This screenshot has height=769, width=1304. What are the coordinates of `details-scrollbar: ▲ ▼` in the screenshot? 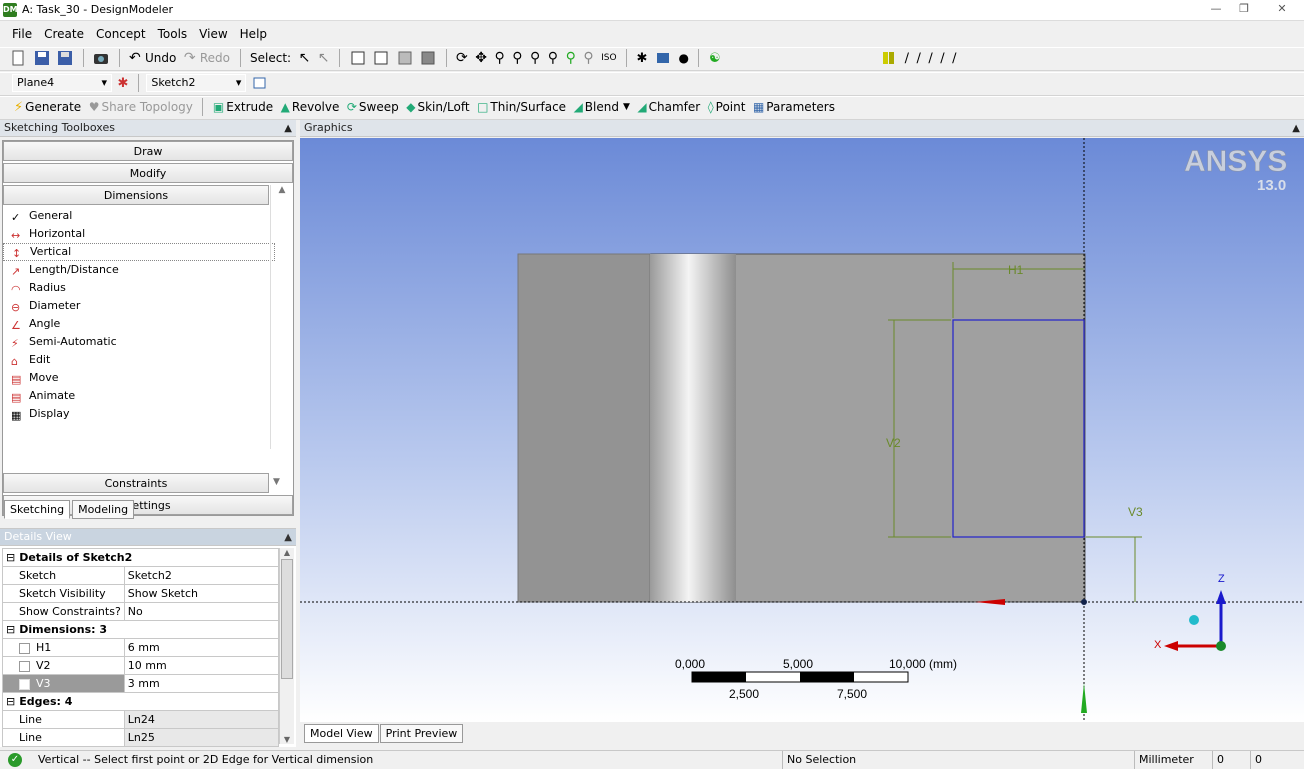 It's located at (286, 646).